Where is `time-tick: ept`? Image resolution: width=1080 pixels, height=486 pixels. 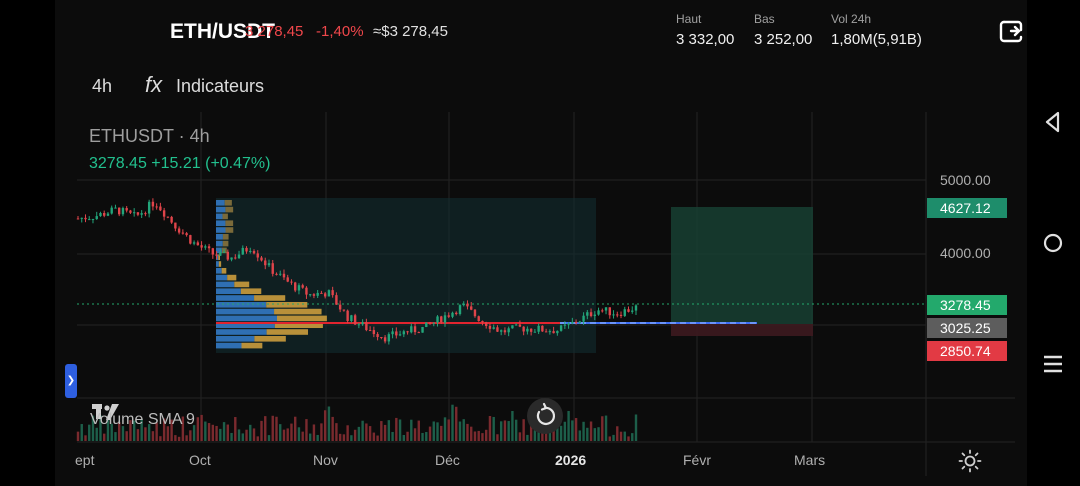
time-tick: ept is located at coordinates (85, 460).